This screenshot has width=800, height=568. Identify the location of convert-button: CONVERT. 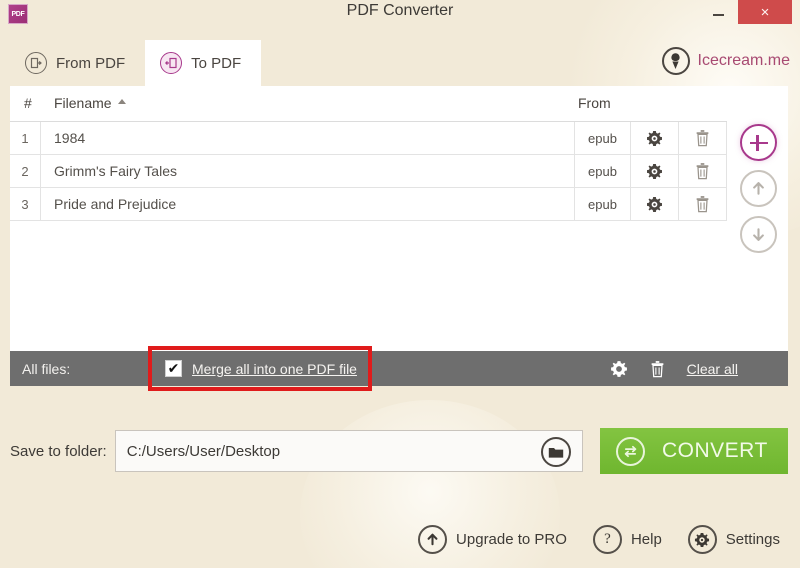
(694, 451).